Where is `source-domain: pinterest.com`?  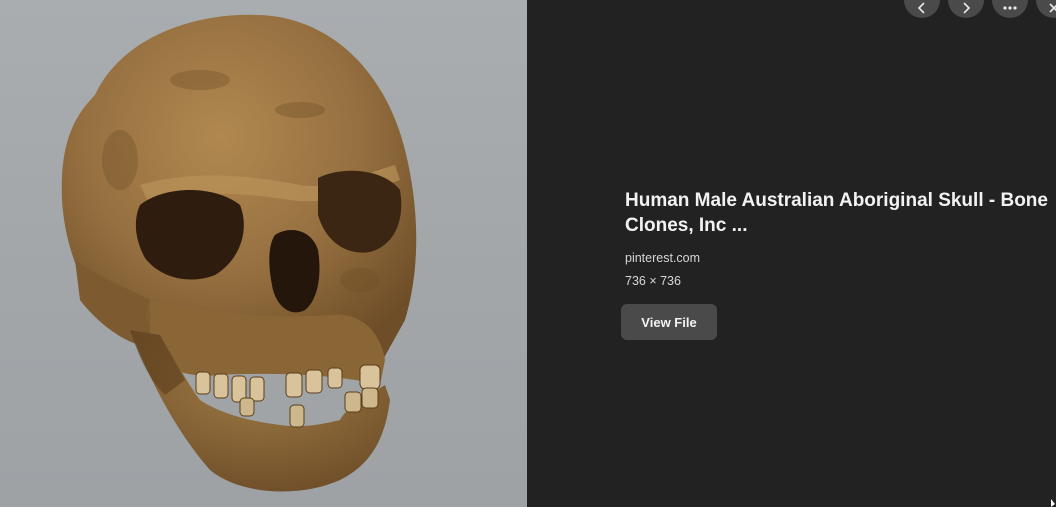 source-domain: pinterest.com is located at coordinates (837, 258).